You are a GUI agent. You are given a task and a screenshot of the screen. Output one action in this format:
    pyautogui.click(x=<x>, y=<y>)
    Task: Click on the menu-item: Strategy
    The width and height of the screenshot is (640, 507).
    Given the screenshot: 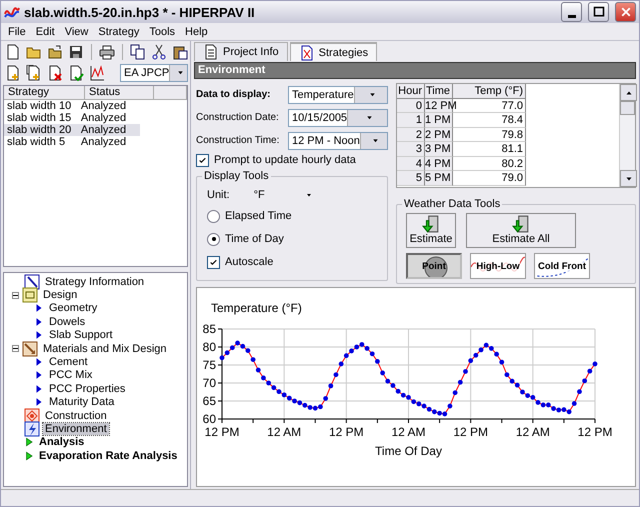 What is the action you would take?
    pyautogui.click(x=118, y=32)
    